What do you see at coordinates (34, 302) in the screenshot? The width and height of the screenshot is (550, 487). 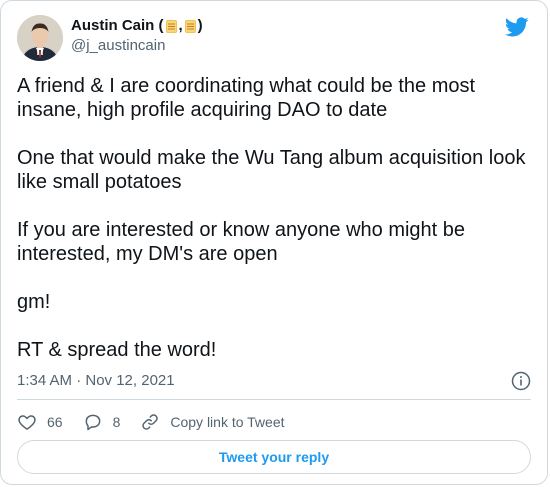 I see `tweet-paragraph: gm!` at bounding box center [34, 302].